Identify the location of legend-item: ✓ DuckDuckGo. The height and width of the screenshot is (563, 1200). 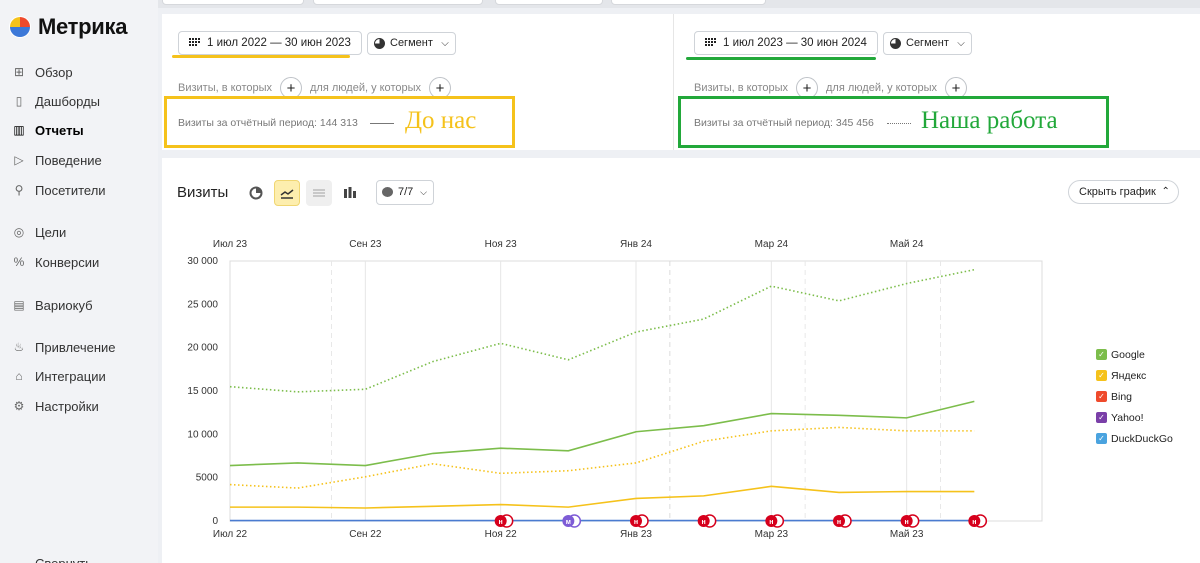
(1134, 438).